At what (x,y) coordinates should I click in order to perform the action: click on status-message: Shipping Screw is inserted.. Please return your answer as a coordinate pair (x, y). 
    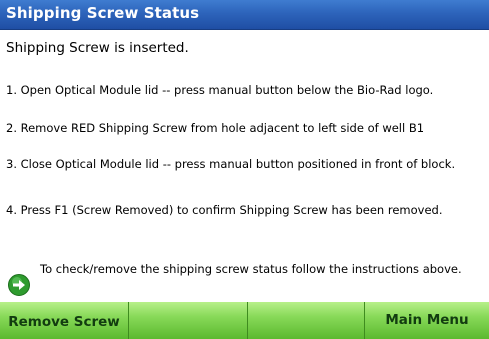
    Looking at the image, I should click on (97, 48).